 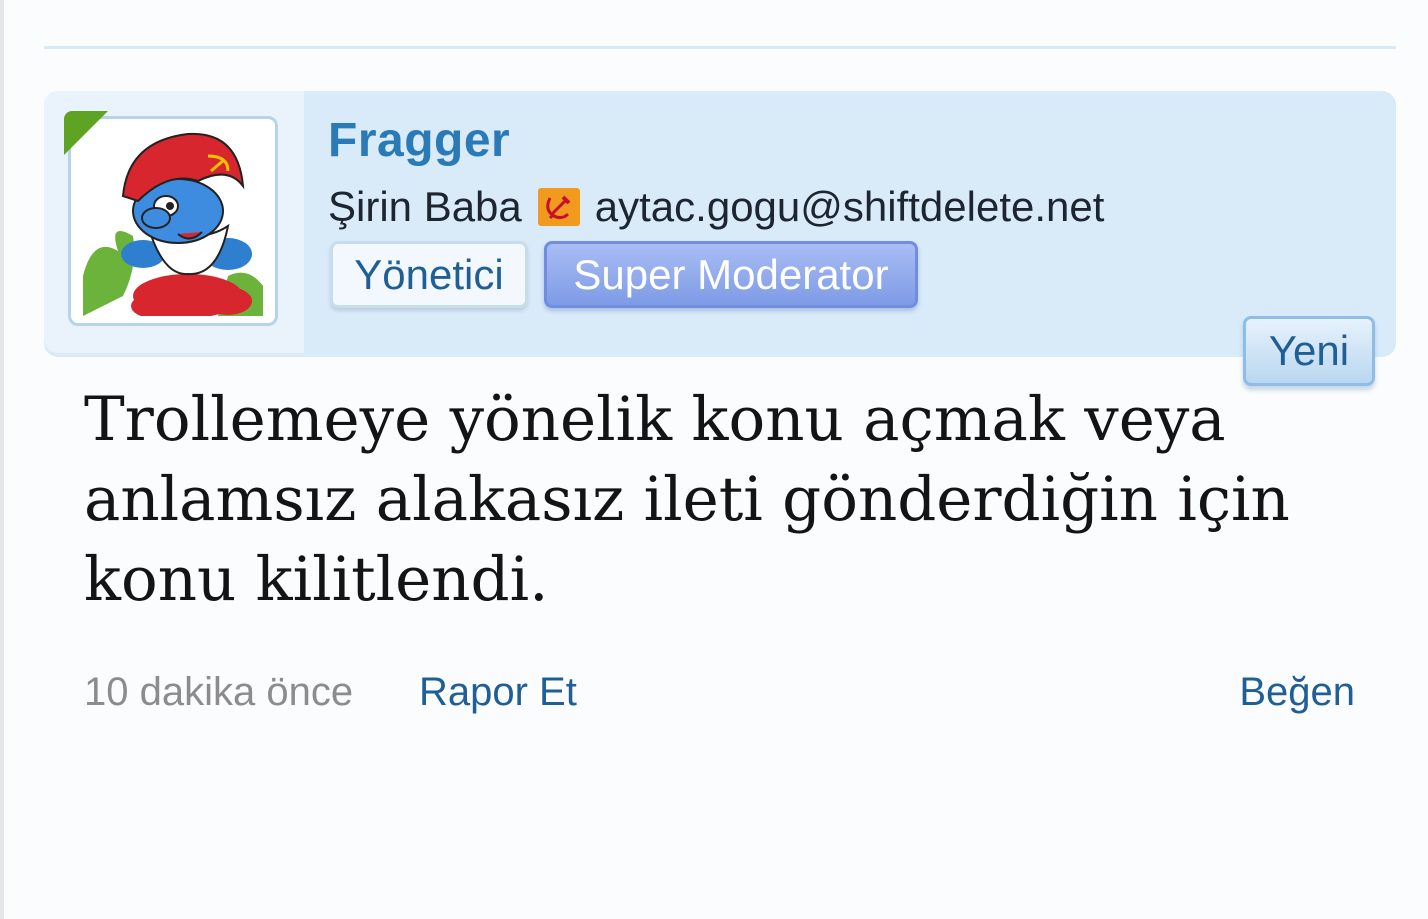 What do you see at coordinates (425, 206) in the screenshot?
I see `user-title: Şirin Baba` at bounding box center [425, 206].